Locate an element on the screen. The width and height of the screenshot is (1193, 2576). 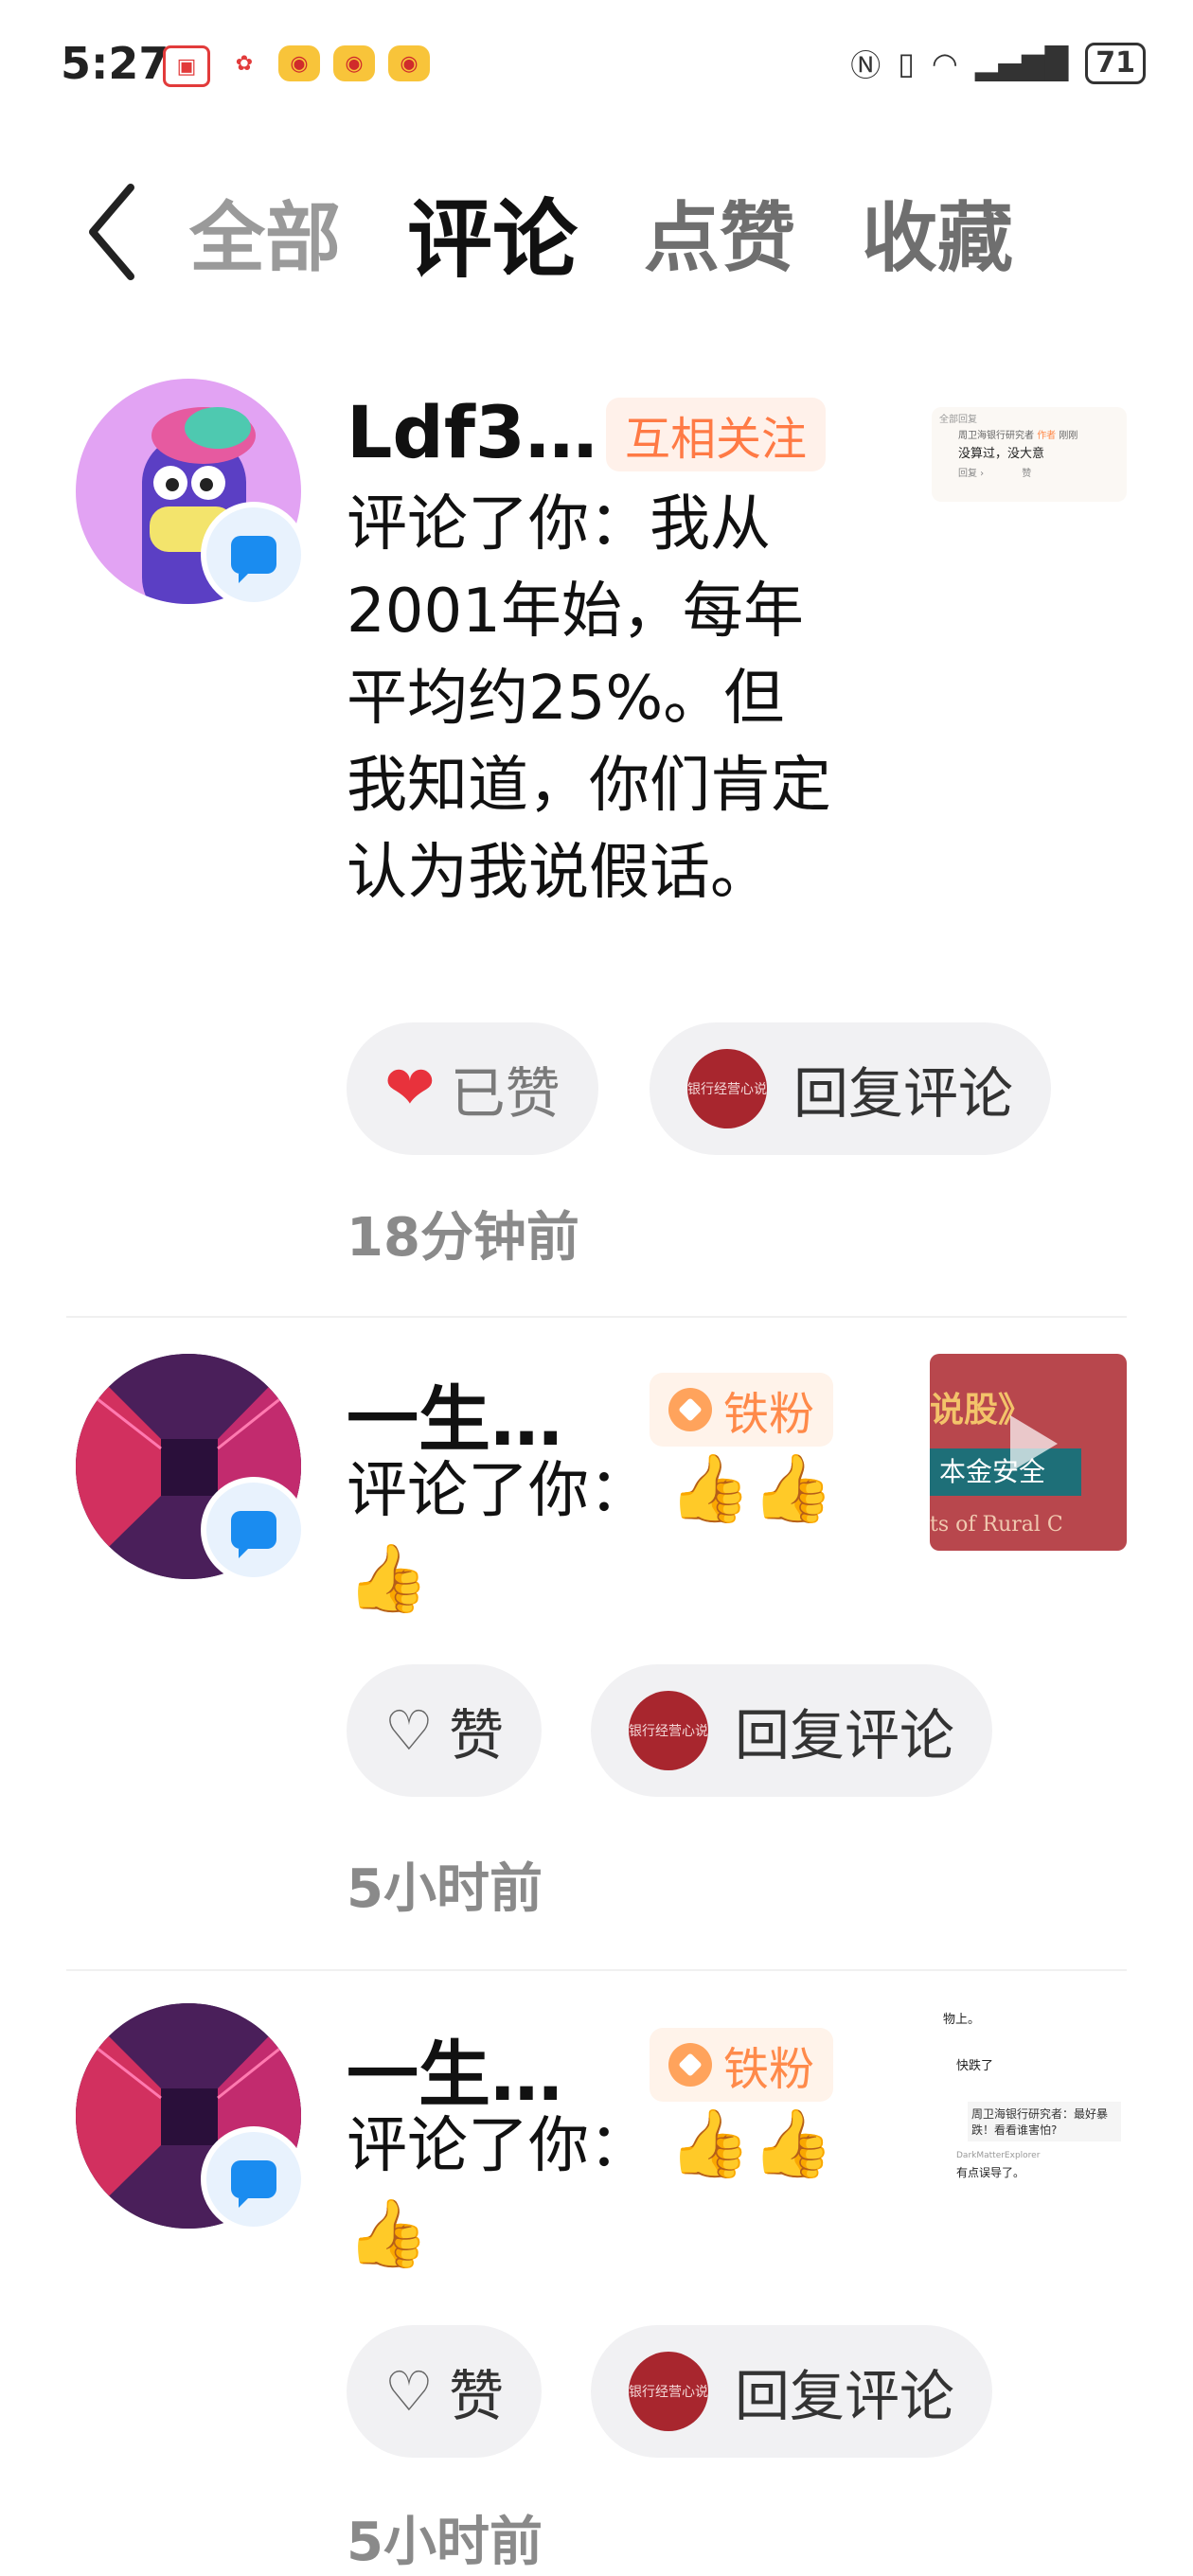
thumb-like: 赞 is located at coordinates (1027, 474).